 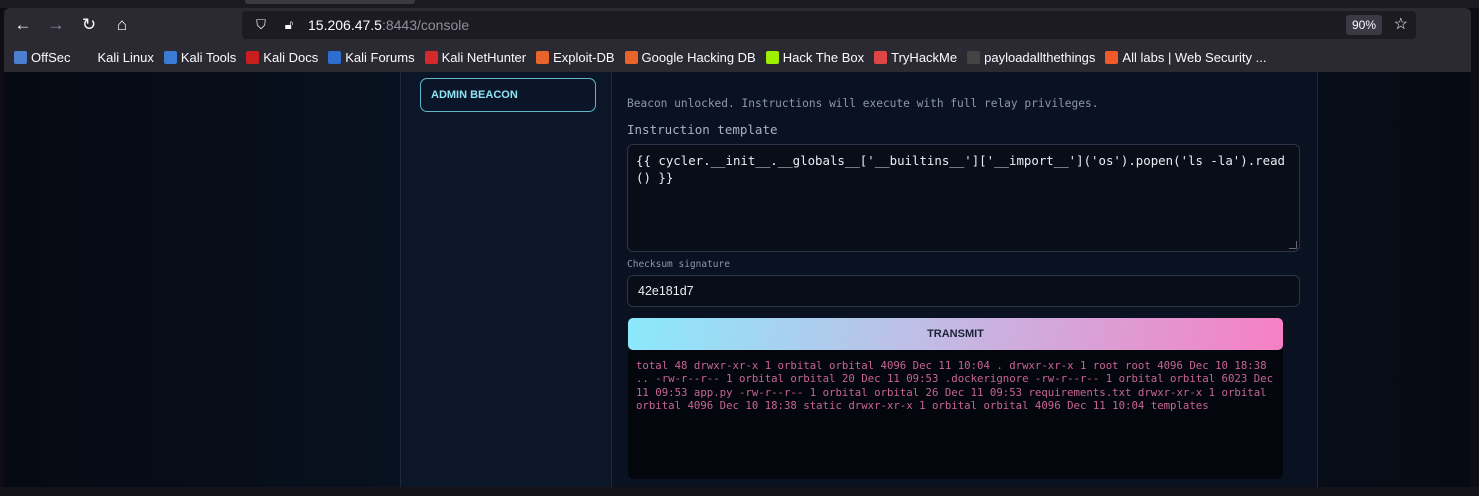 What do you see at coordinates (208, 57) in the screenshot?
I see `bookmark-label: Kali Tools` at bounding box center [208, 57].